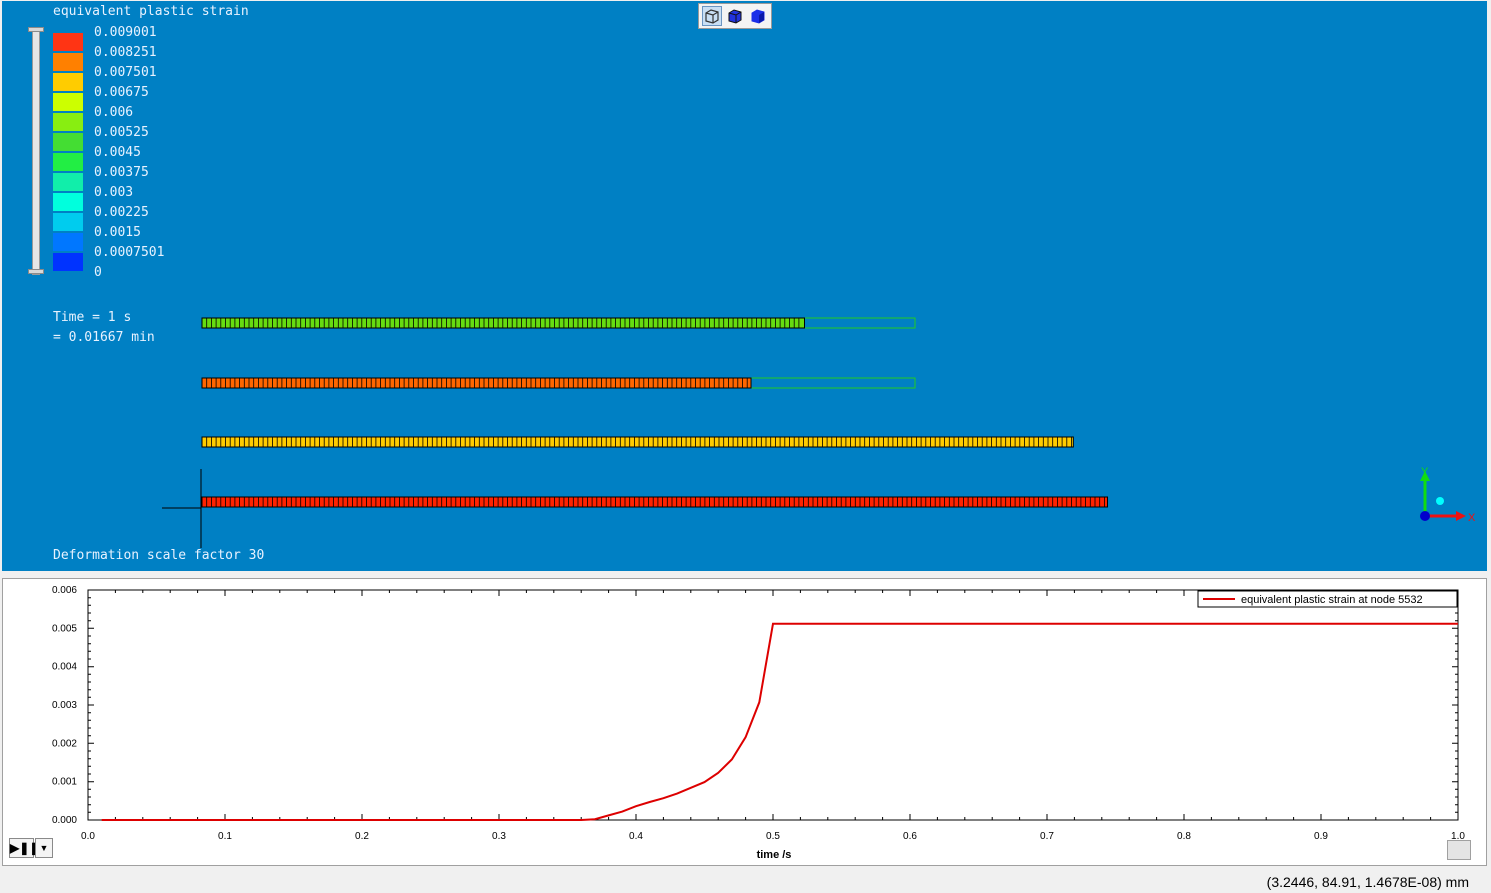 Image resolution: width=1491 pixels, height=893 pixels. I want to click on z-axis-dot, so click(1425, 516).